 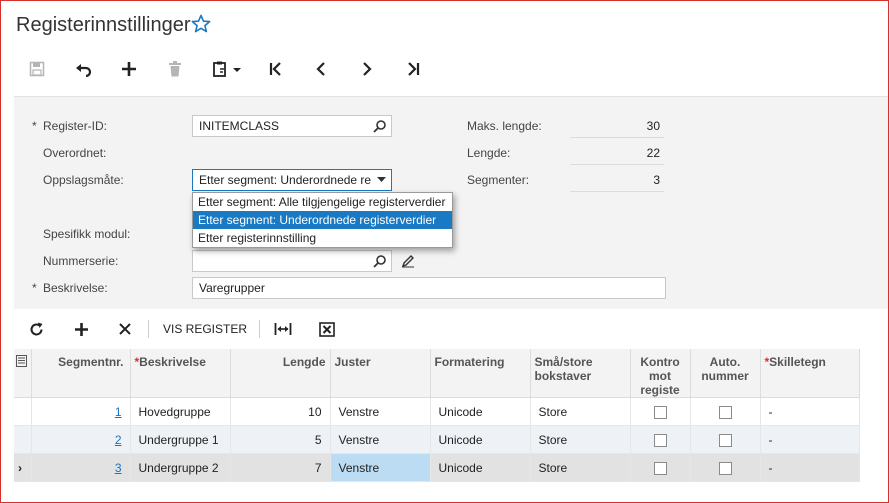 I want to click on nummerserie-field, so click(x=292, y=261).